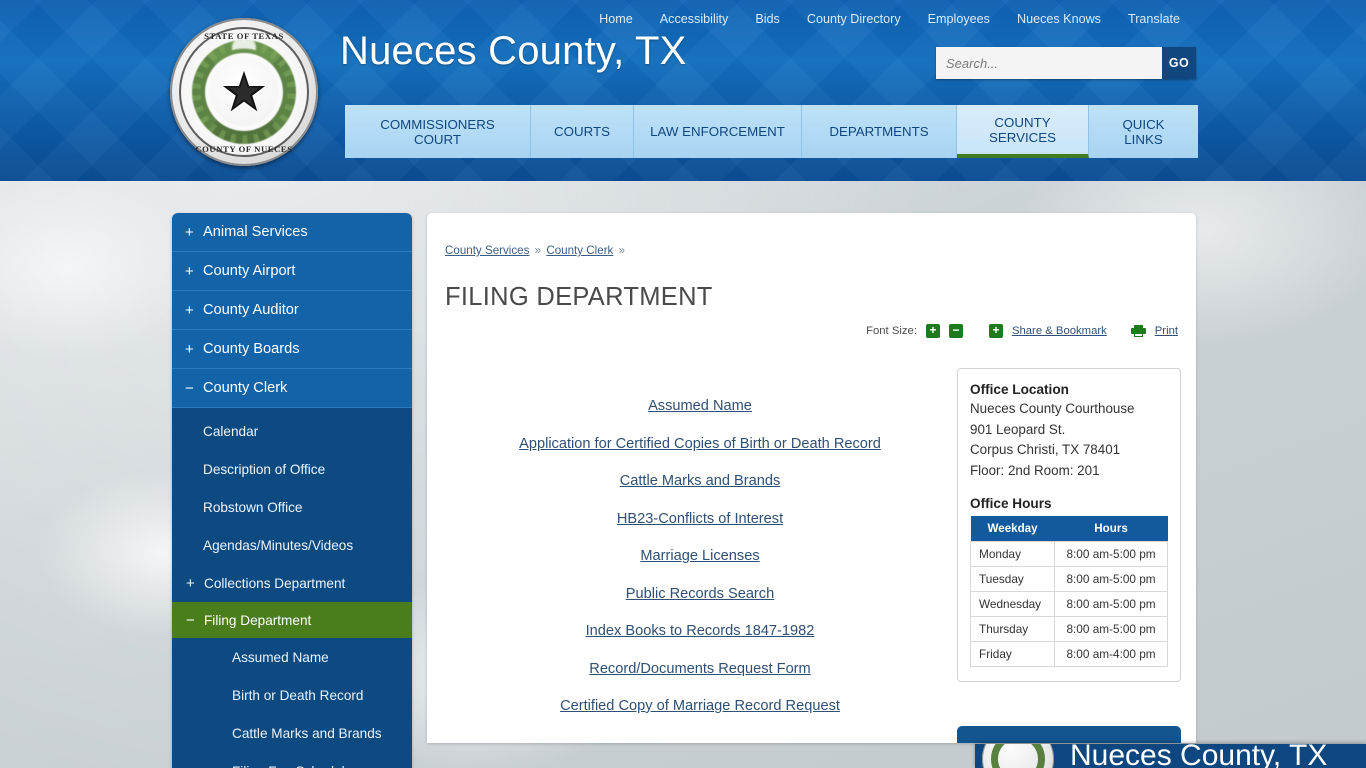 The width and height of the screenshot is (1366, 768). Describe the element at coordinates (292, 760) in the screenshot. I see `sidebar-item-filing-fee-schedule: Filing Fee Schedule` at that location.